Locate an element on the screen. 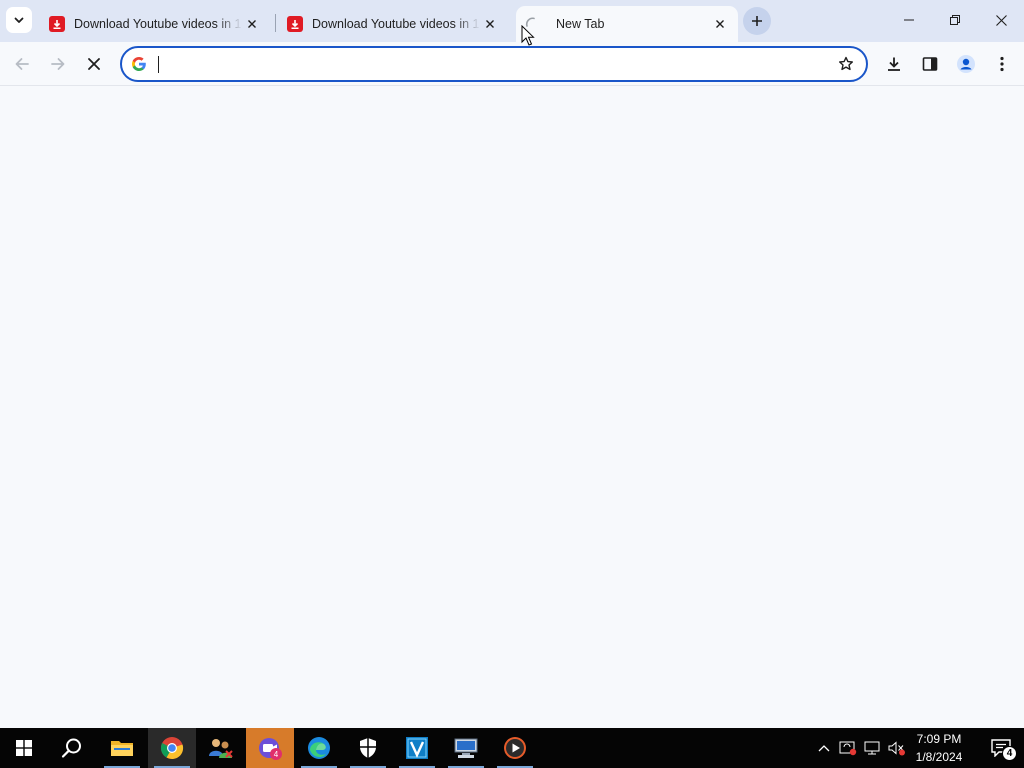 This screenshot has width=1024, height=768. taskbar-v-app is located at coordinates (417, 748).